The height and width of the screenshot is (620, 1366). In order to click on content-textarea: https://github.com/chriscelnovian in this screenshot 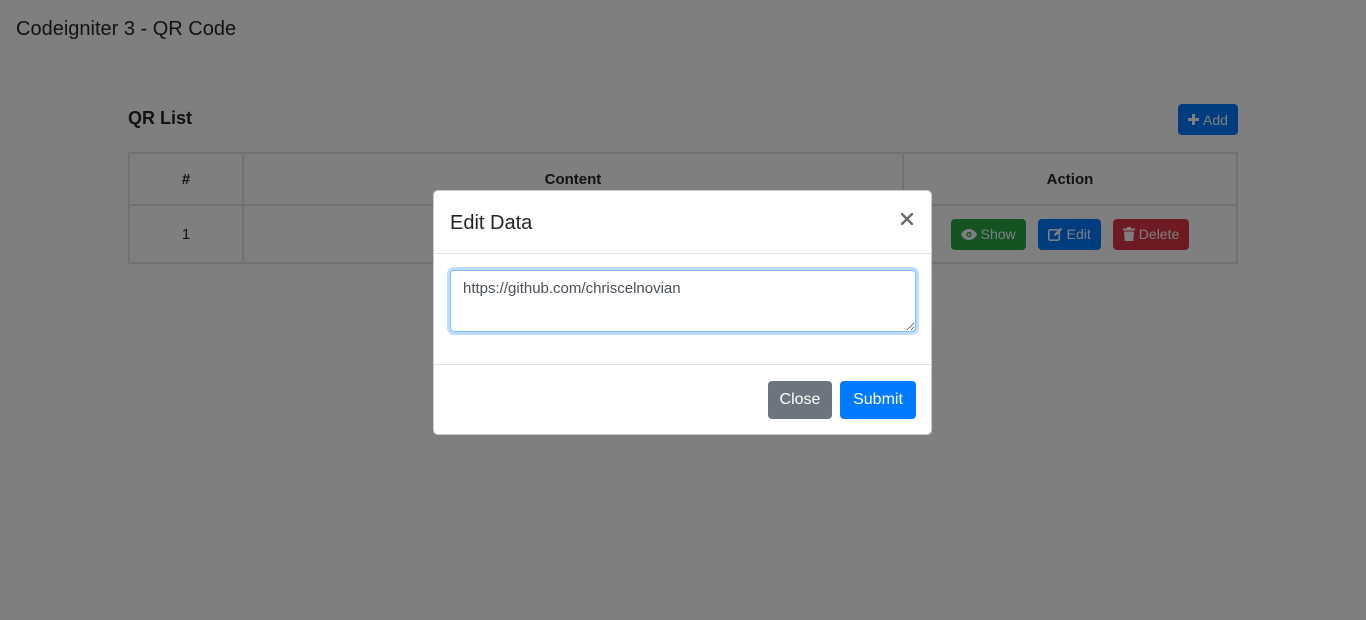, I will do `click(683, 301)`.